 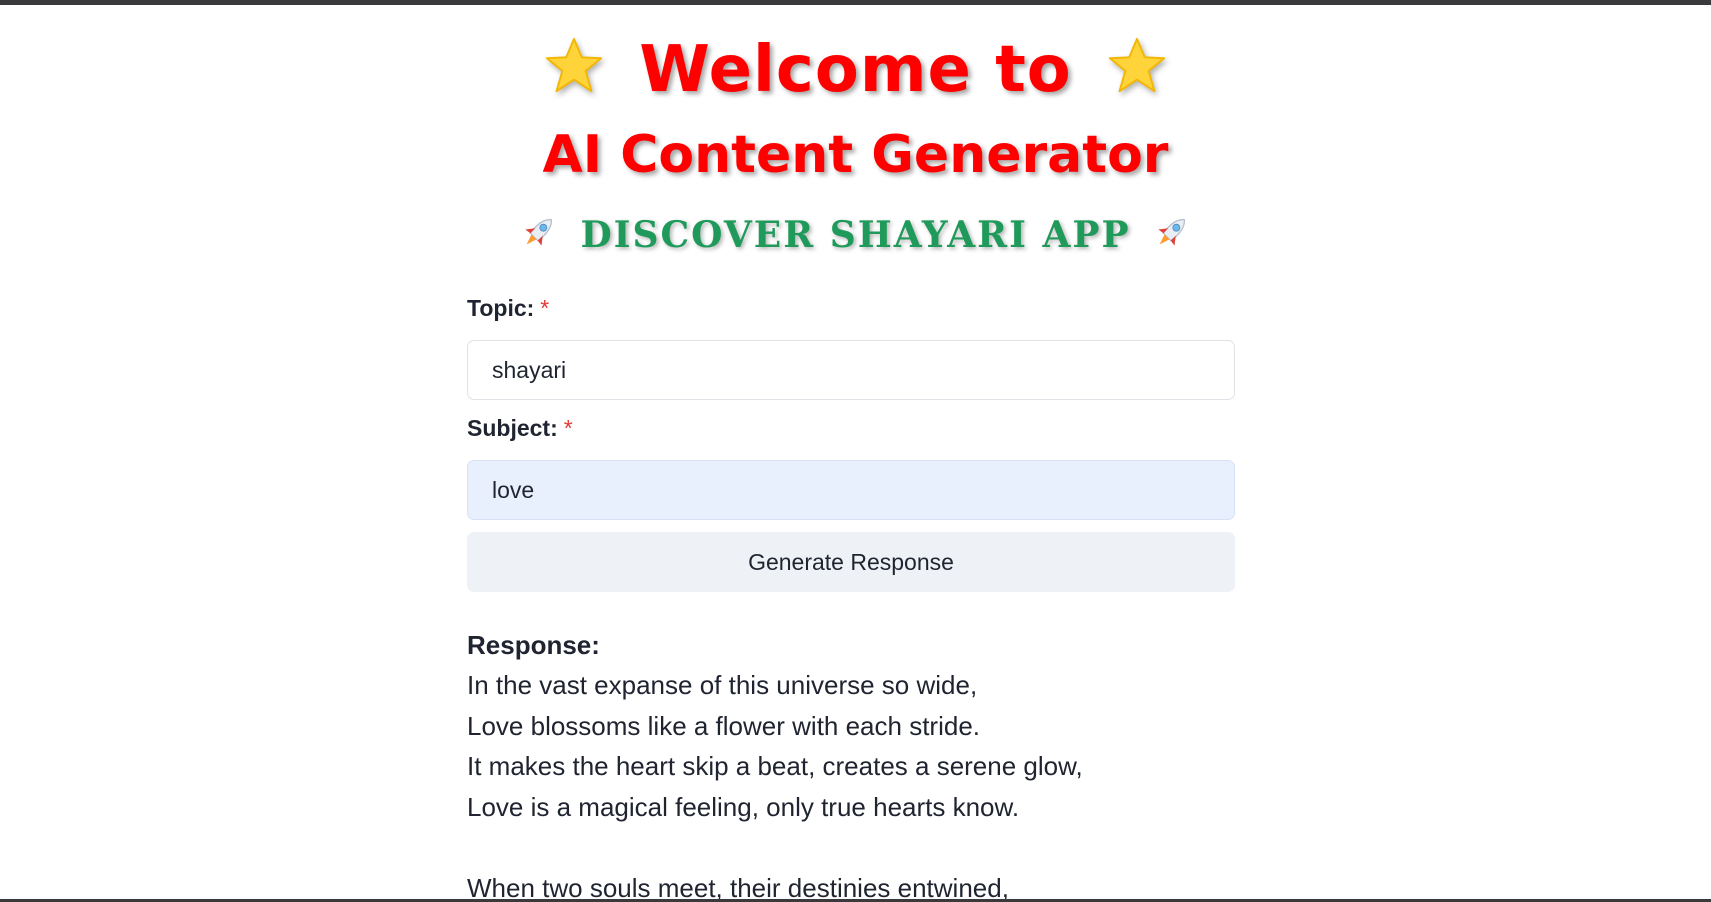 I want to click on response-heading: Response:, so click(x=533, y=645).